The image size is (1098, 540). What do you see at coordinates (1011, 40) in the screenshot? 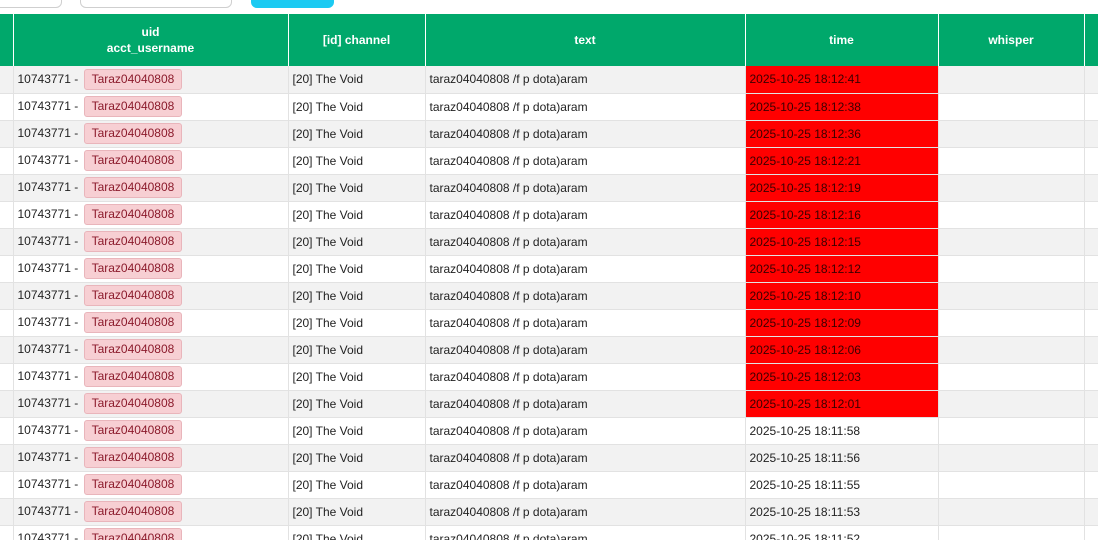
I see `header-whisper: whisper` at bounding box center [1011, 40].